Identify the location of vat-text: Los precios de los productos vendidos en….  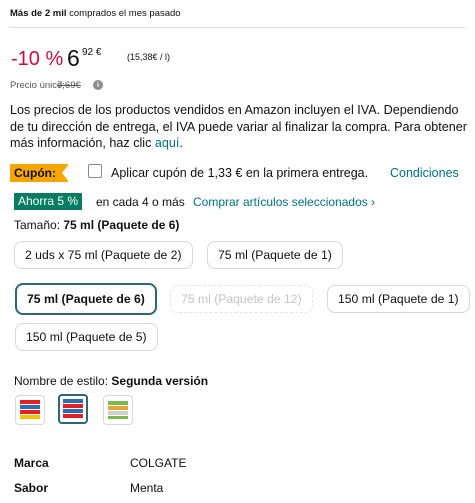
(238, 126).